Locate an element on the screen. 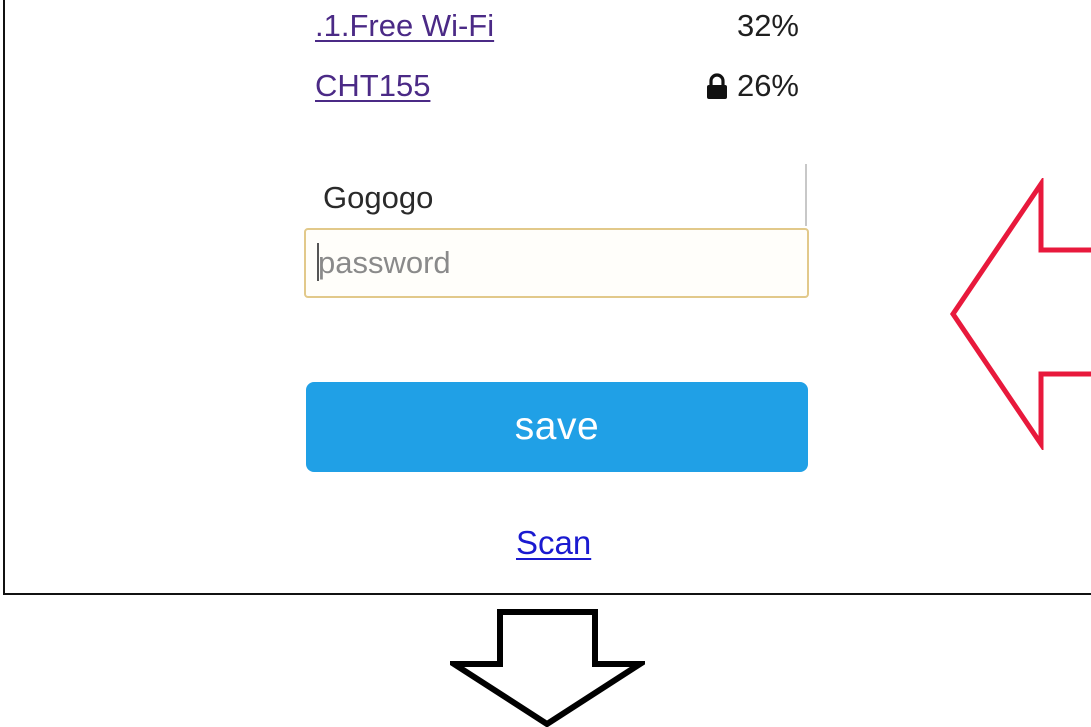 This screenshot has height=727, width=1091. ssid-value: Gogogo is located at coordinates (378, 197).